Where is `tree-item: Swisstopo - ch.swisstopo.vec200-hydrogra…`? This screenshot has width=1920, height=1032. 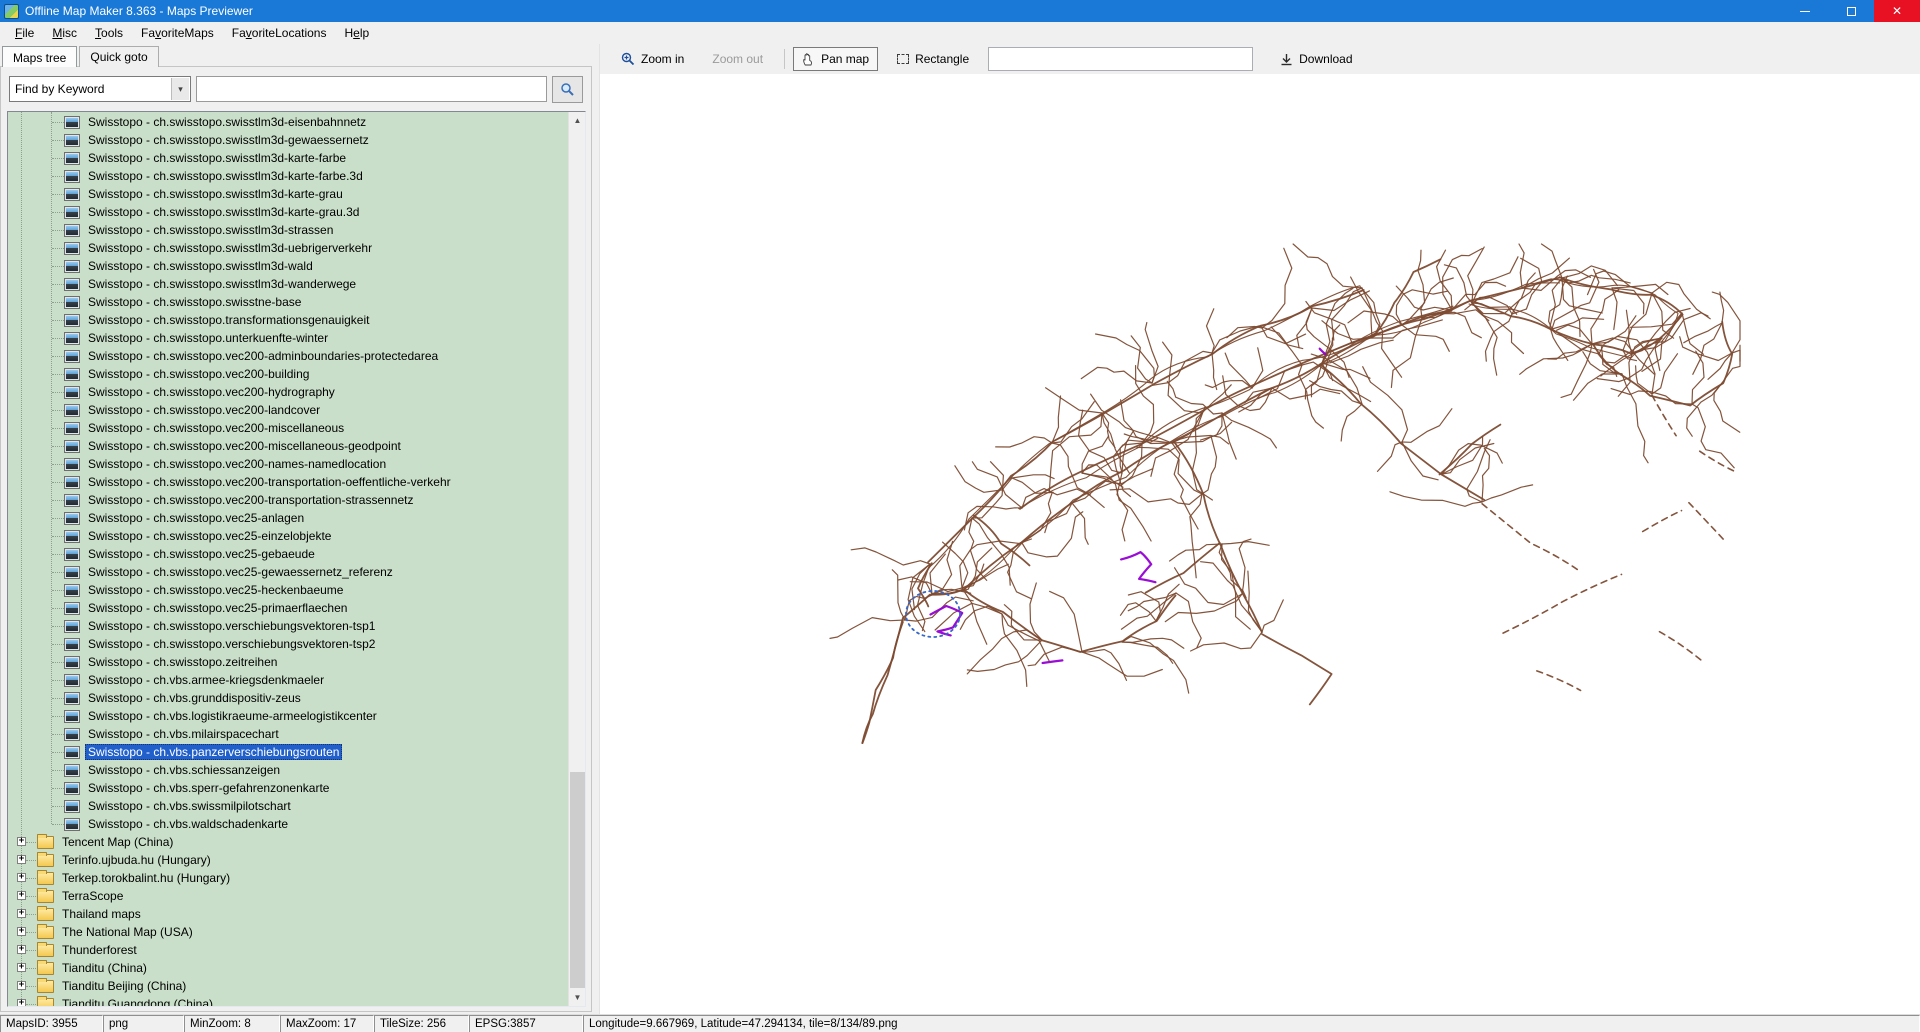 tree-item: Swisstopo - ch.swisstopo.vec200-hydrogra… is located at coordinates (288, 392).